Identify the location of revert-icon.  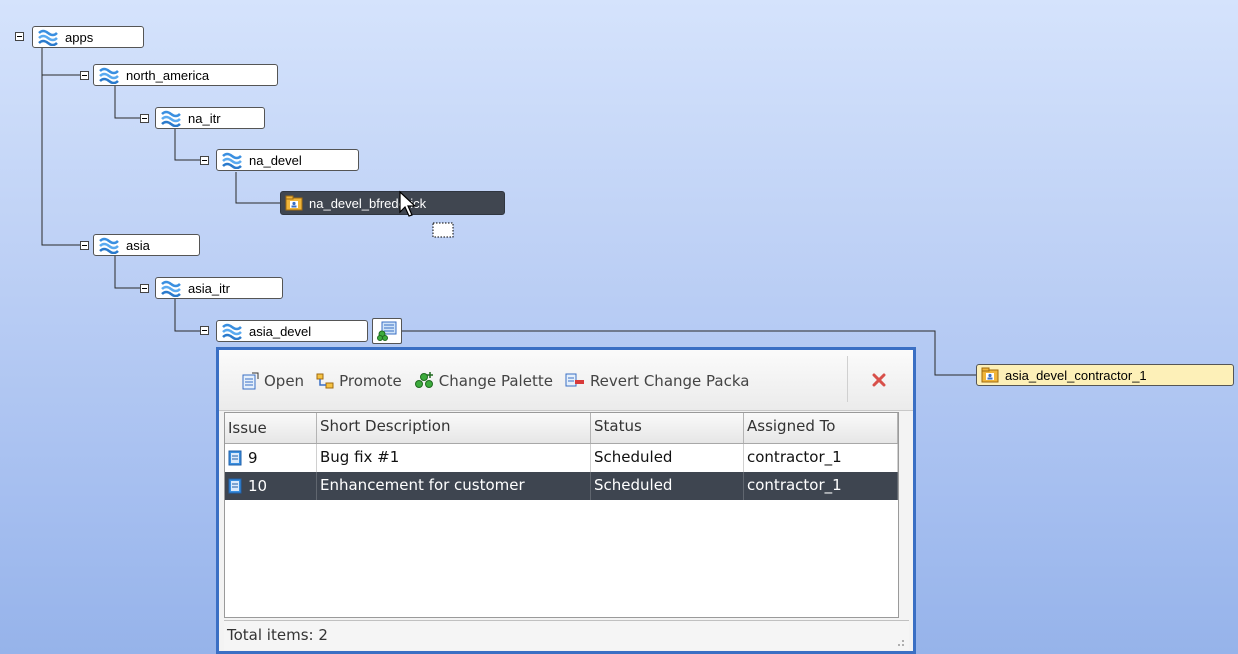
(574, 380).